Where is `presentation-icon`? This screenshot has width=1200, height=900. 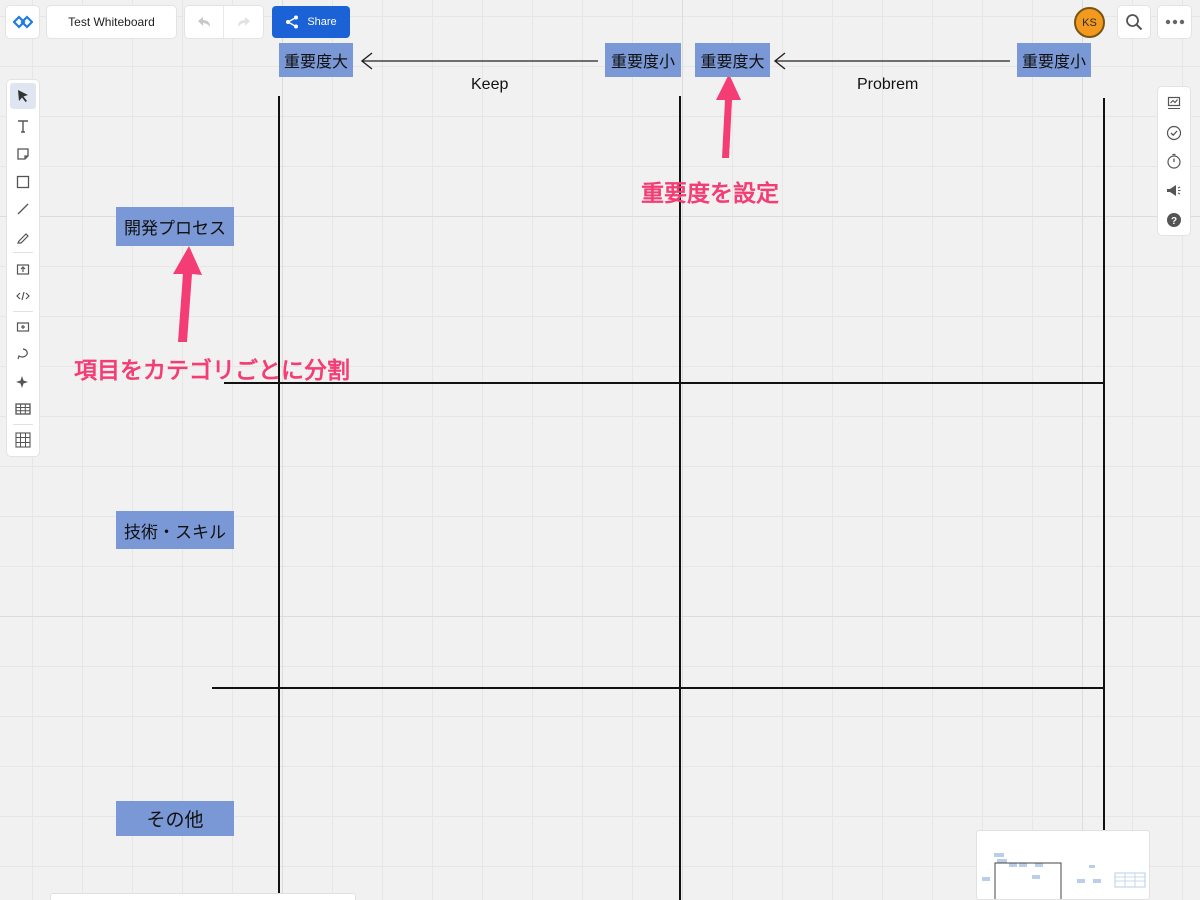 presentation-icon is located at coordinates (1174, 103).